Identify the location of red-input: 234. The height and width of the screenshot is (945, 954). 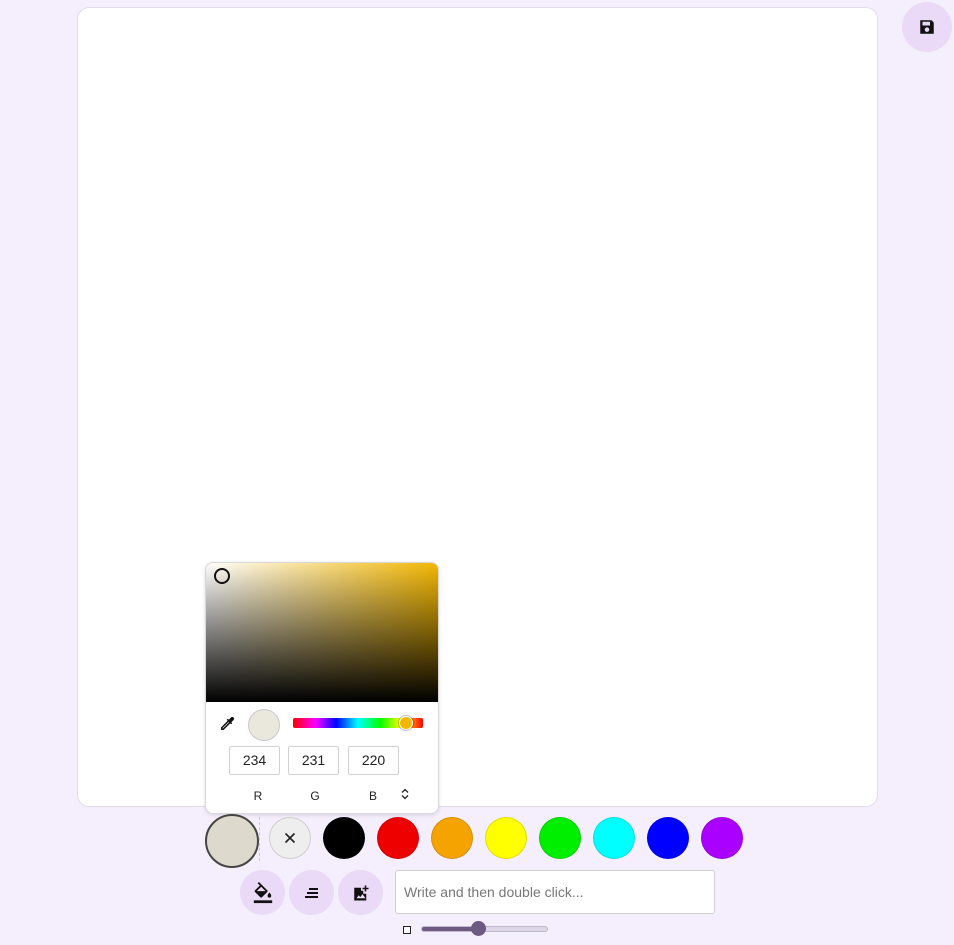
(254, 760).